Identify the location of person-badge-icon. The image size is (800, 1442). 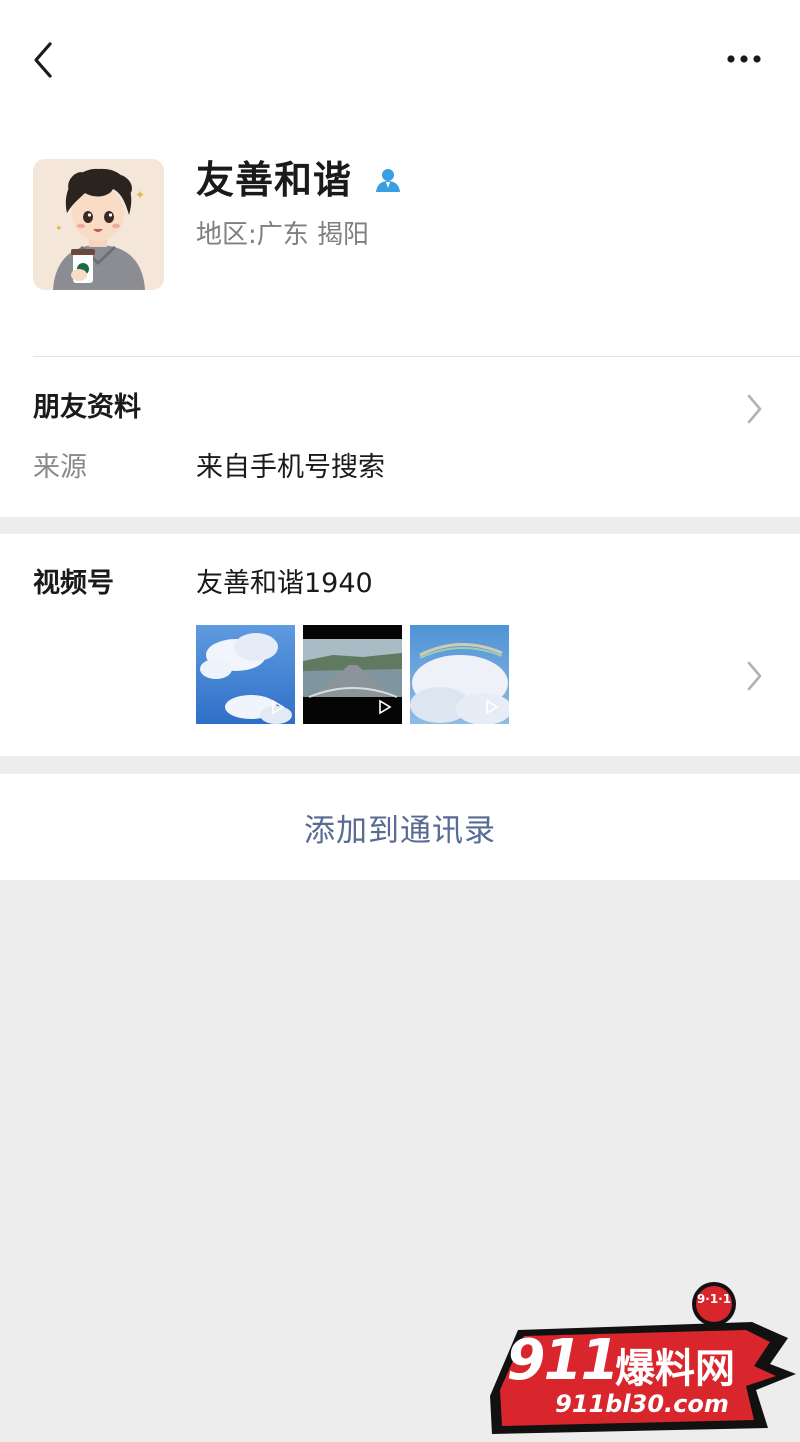
(388, 180).